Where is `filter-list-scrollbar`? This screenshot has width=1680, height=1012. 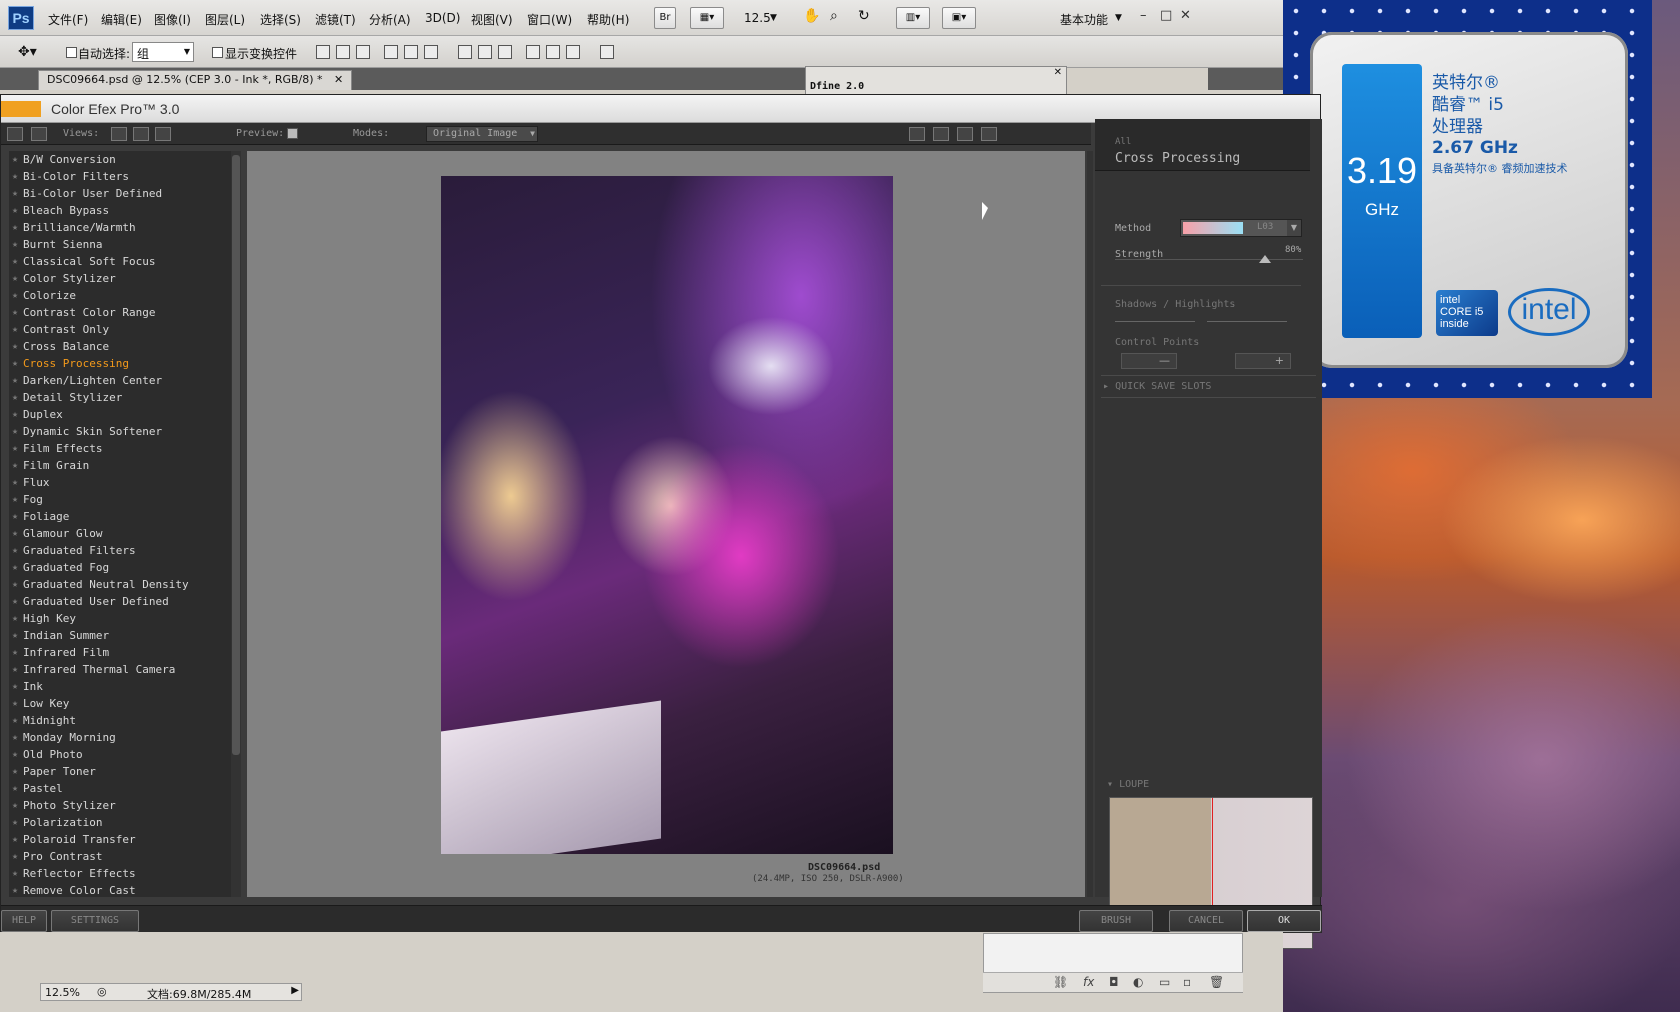
filter-list-scrollbar is located at coordinates (236, 524).